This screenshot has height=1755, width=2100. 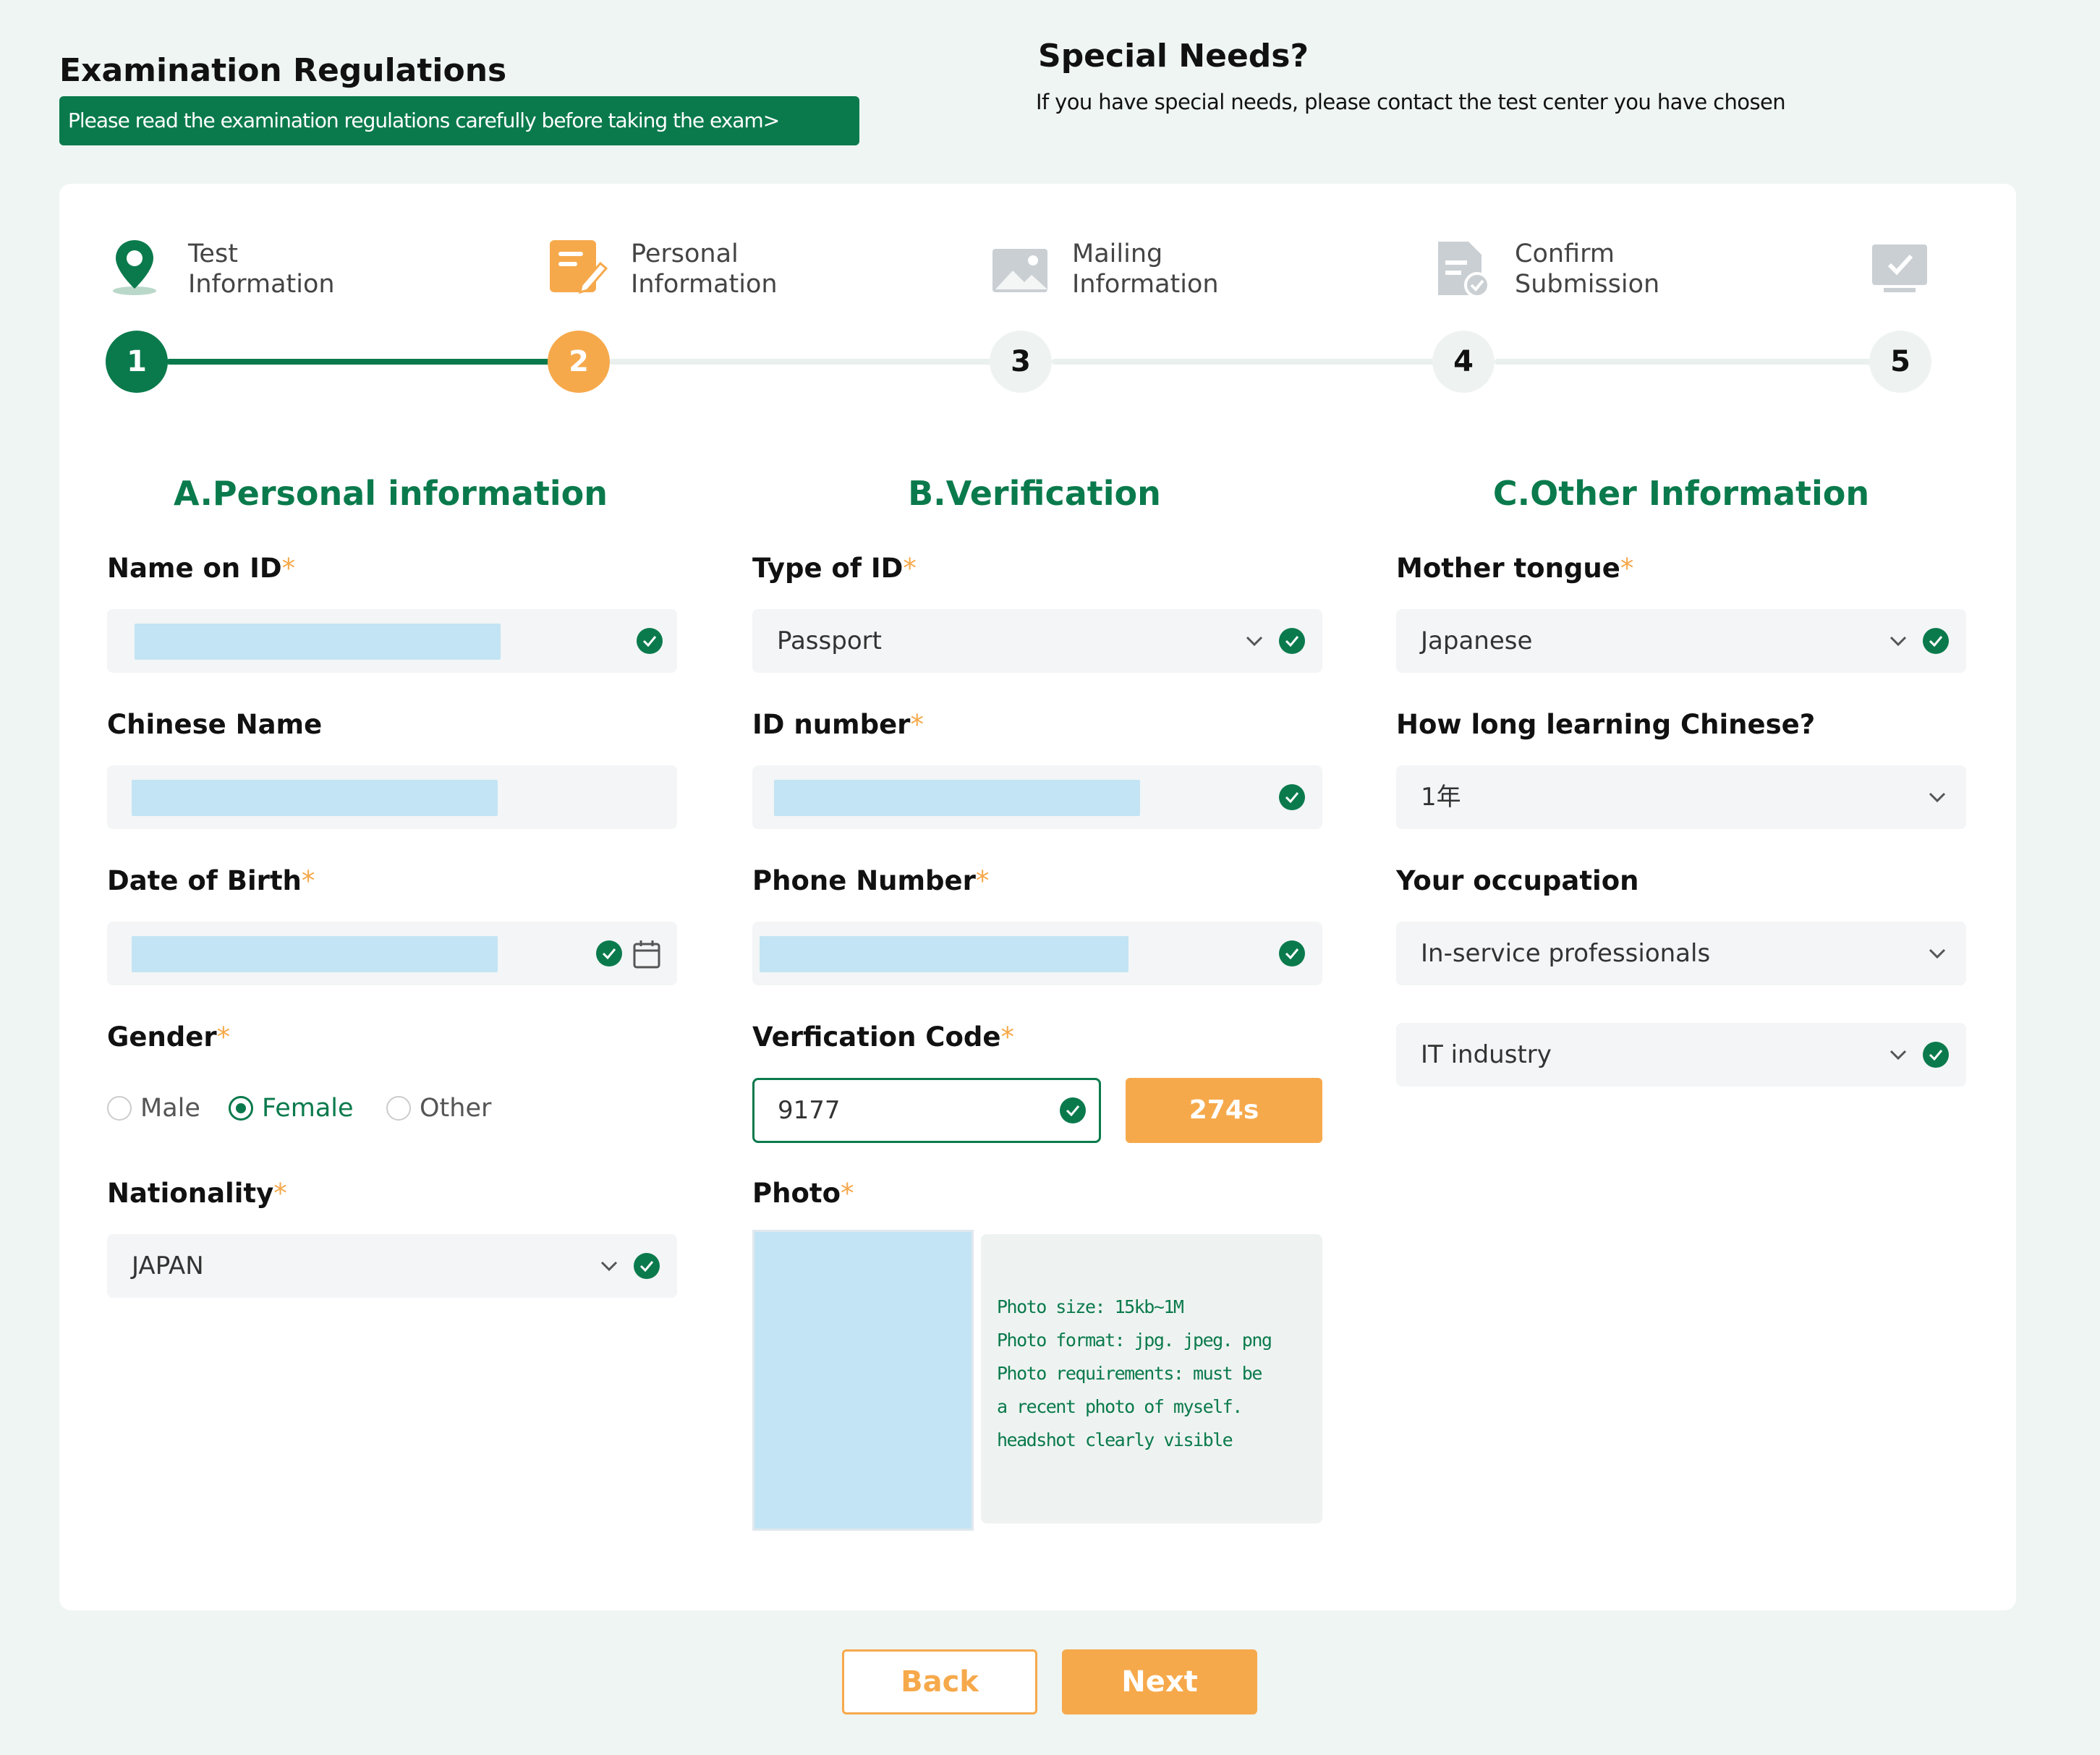 I want to click on occupation-select: In-service professionals, so click(x=1681, y=954).